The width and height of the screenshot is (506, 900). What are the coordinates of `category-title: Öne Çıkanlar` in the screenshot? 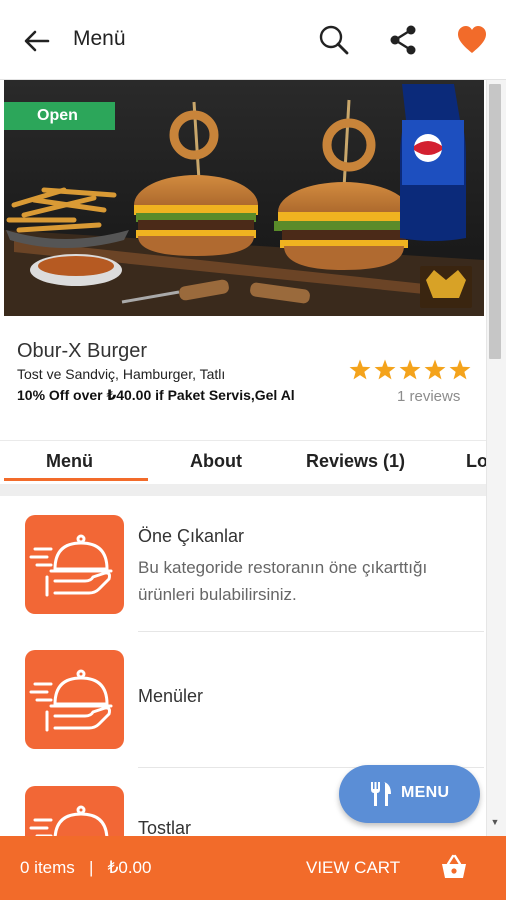 It's located at (191, 536).